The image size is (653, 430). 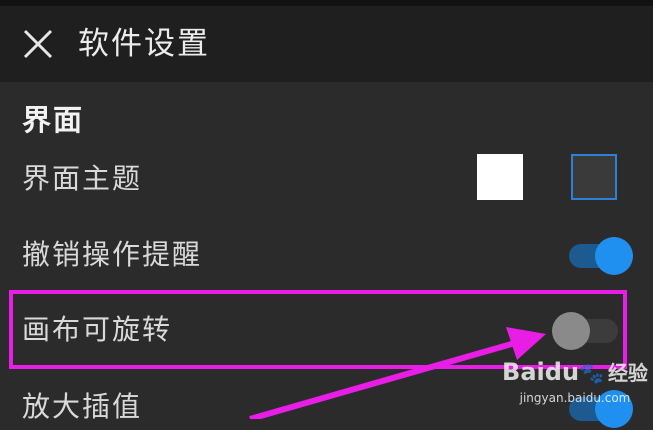 What do you see at coordinates (575, 398) in the screenshot?
I see `watermark-url: jingyan.baidu.com` at bounding box center [575, 398].